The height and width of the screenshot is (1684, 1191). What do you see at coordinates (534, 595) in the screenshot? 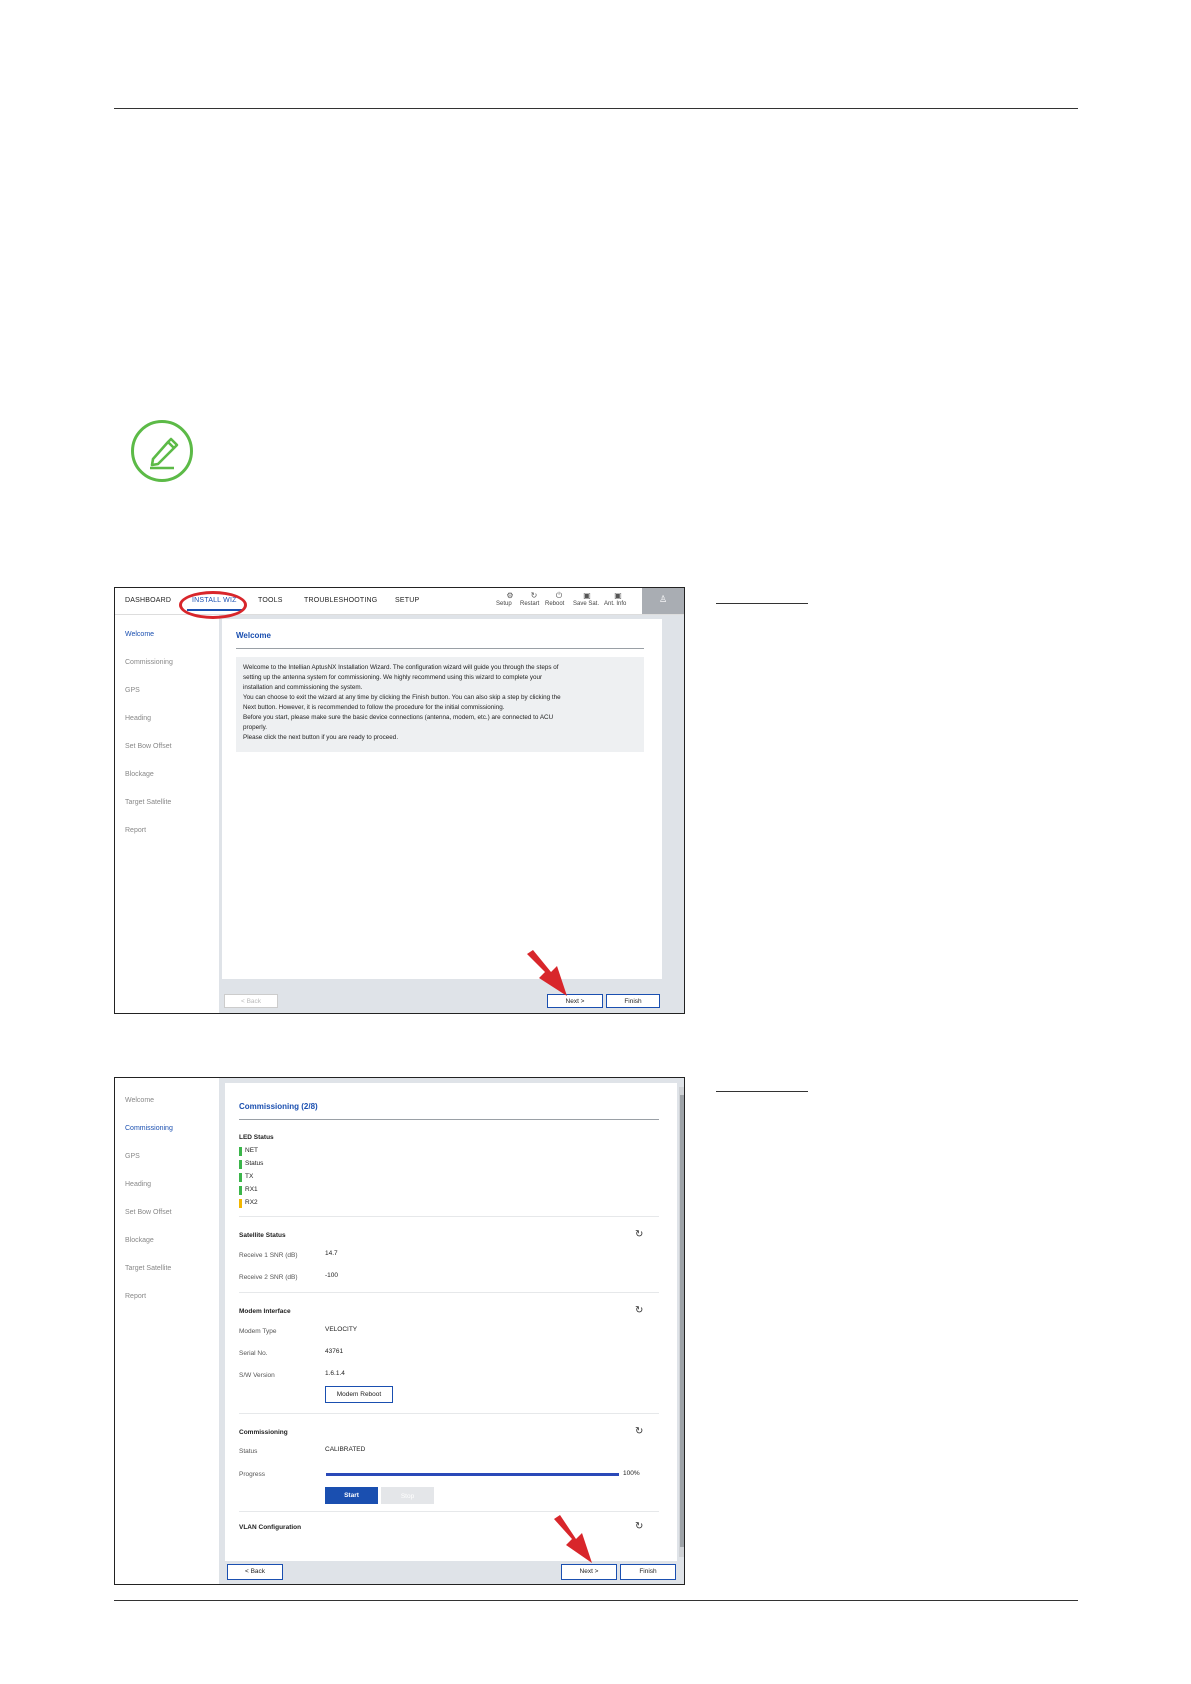
I see `restart-icon: ↻` at bounding box center [534, 595].